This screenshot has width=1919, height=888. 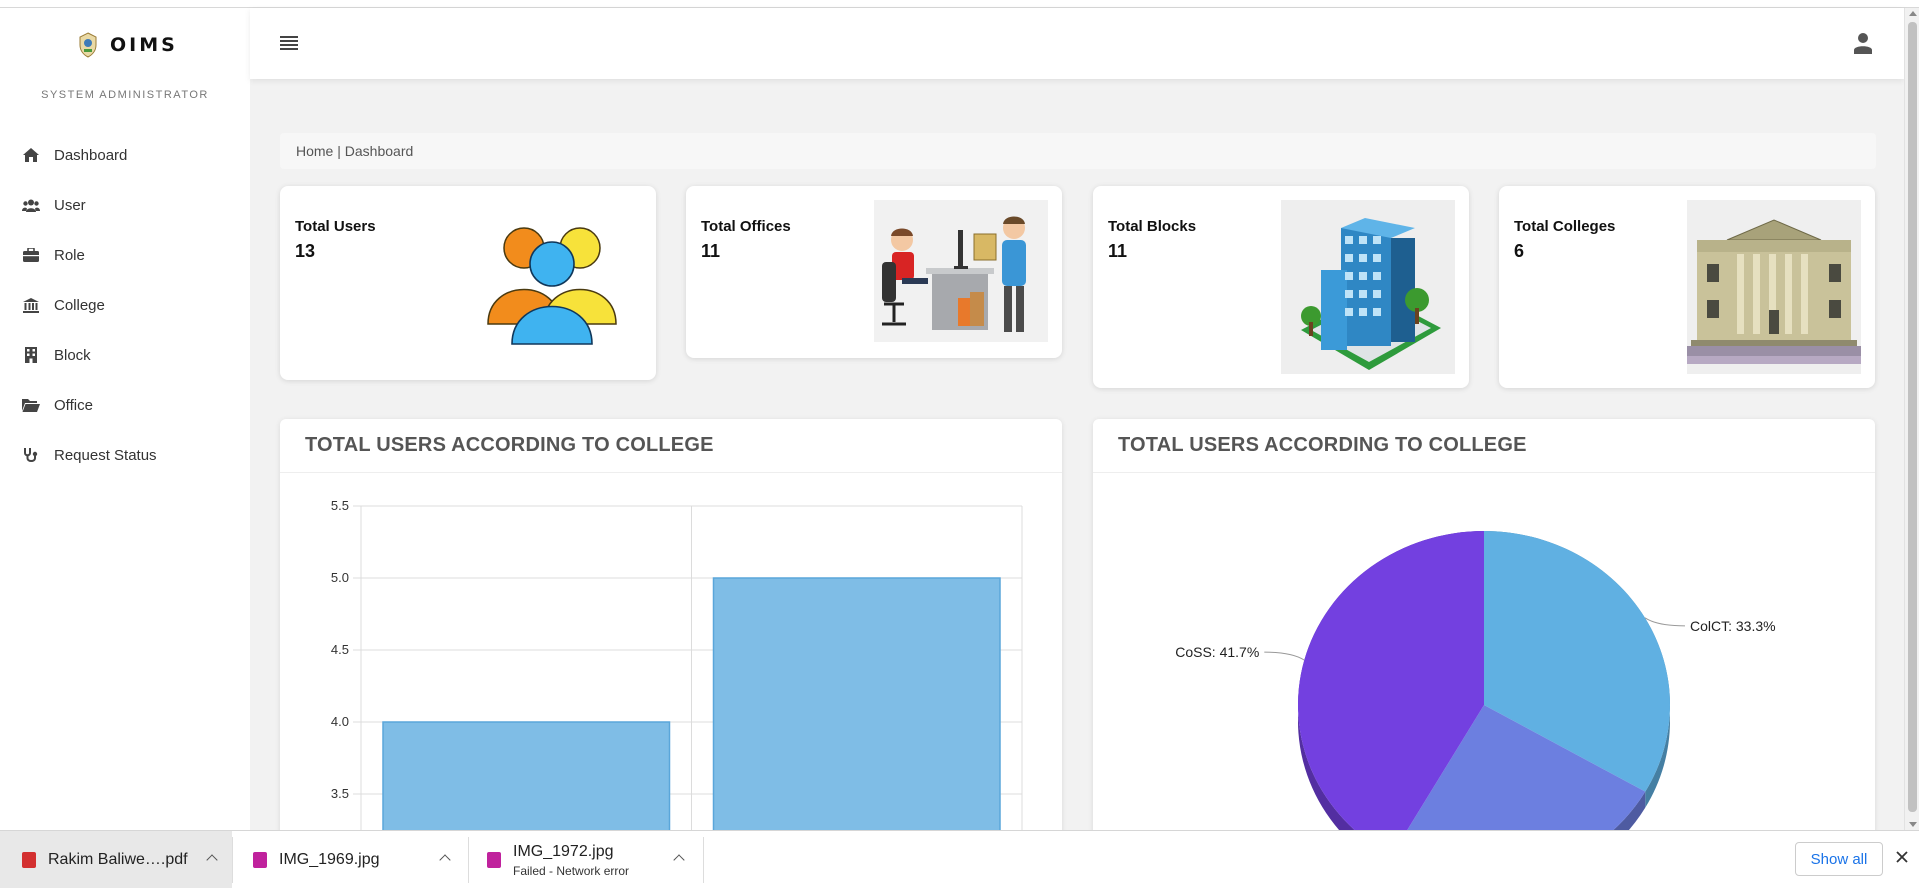 I want to click on sidebar-item-label: Block, so click(x=72, y=355).